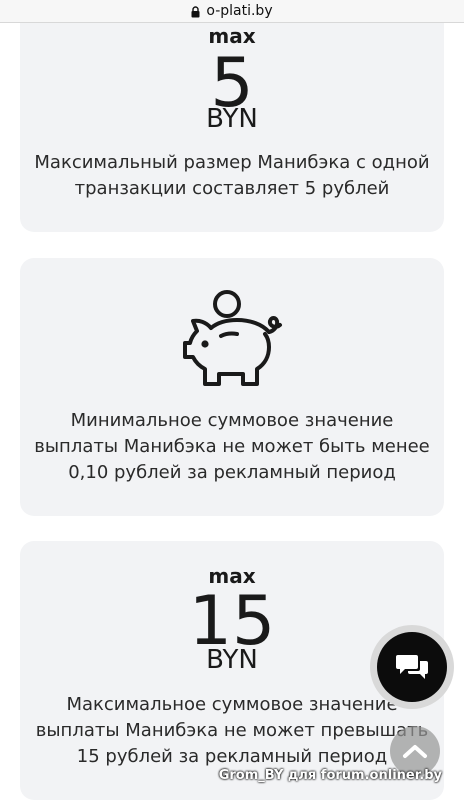  I want to click on lock-icon, so click(195, 12).